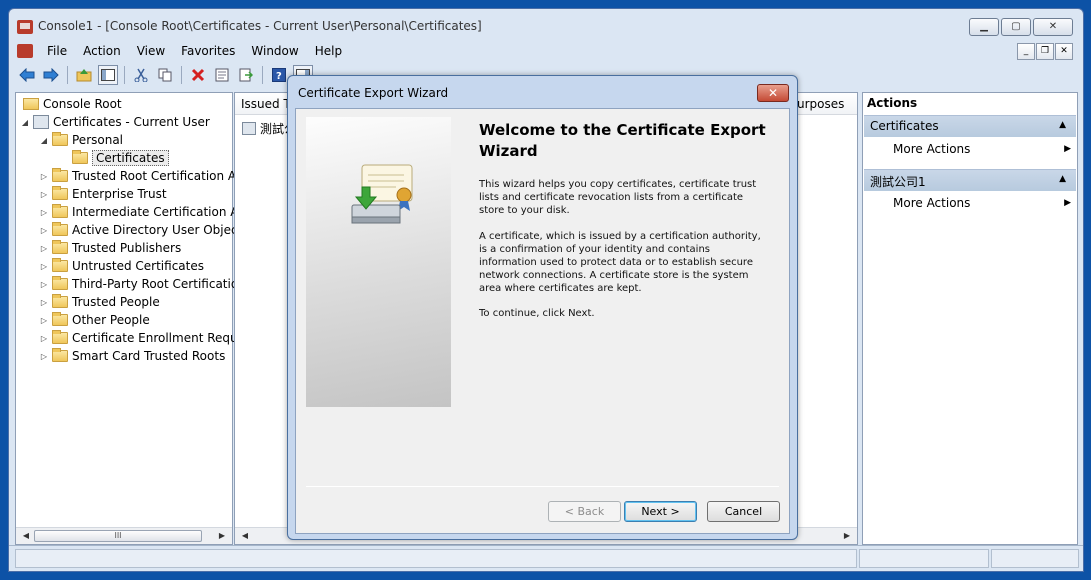  I want to click on mdi-close-button: ✕, so click(1064, 51).